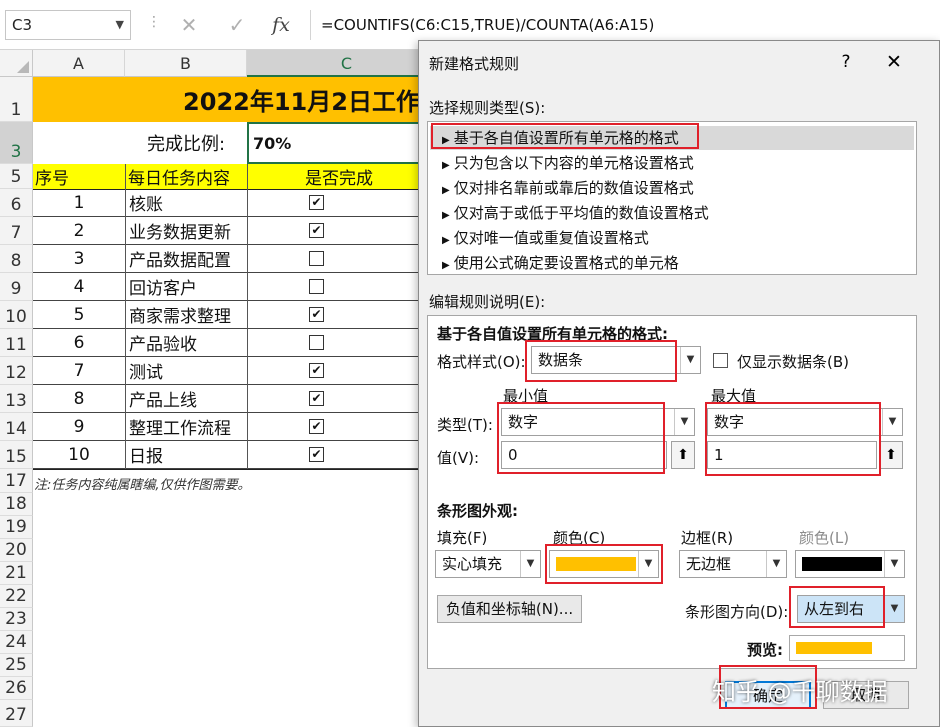  I want to click on row-header: 13, so click(16, 399).